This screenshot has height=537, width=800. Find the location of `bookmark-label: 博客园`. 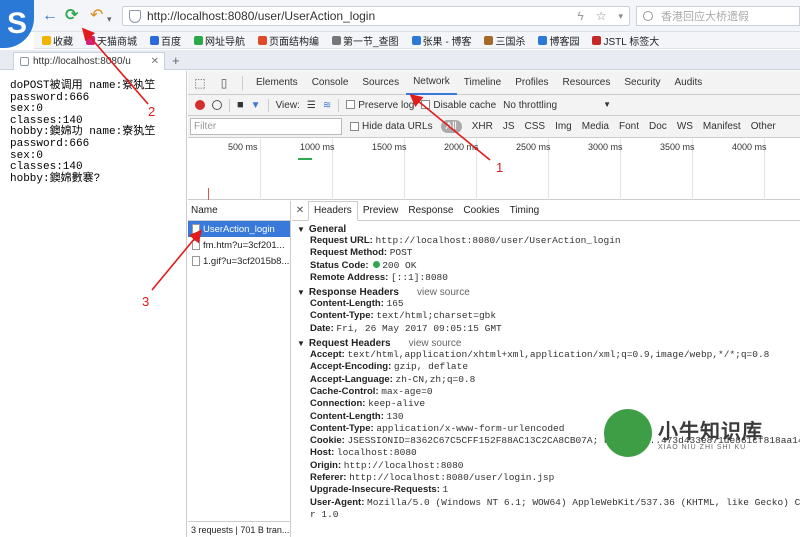

bookmark-label: 博客园 is located at coordinates (564, 42).